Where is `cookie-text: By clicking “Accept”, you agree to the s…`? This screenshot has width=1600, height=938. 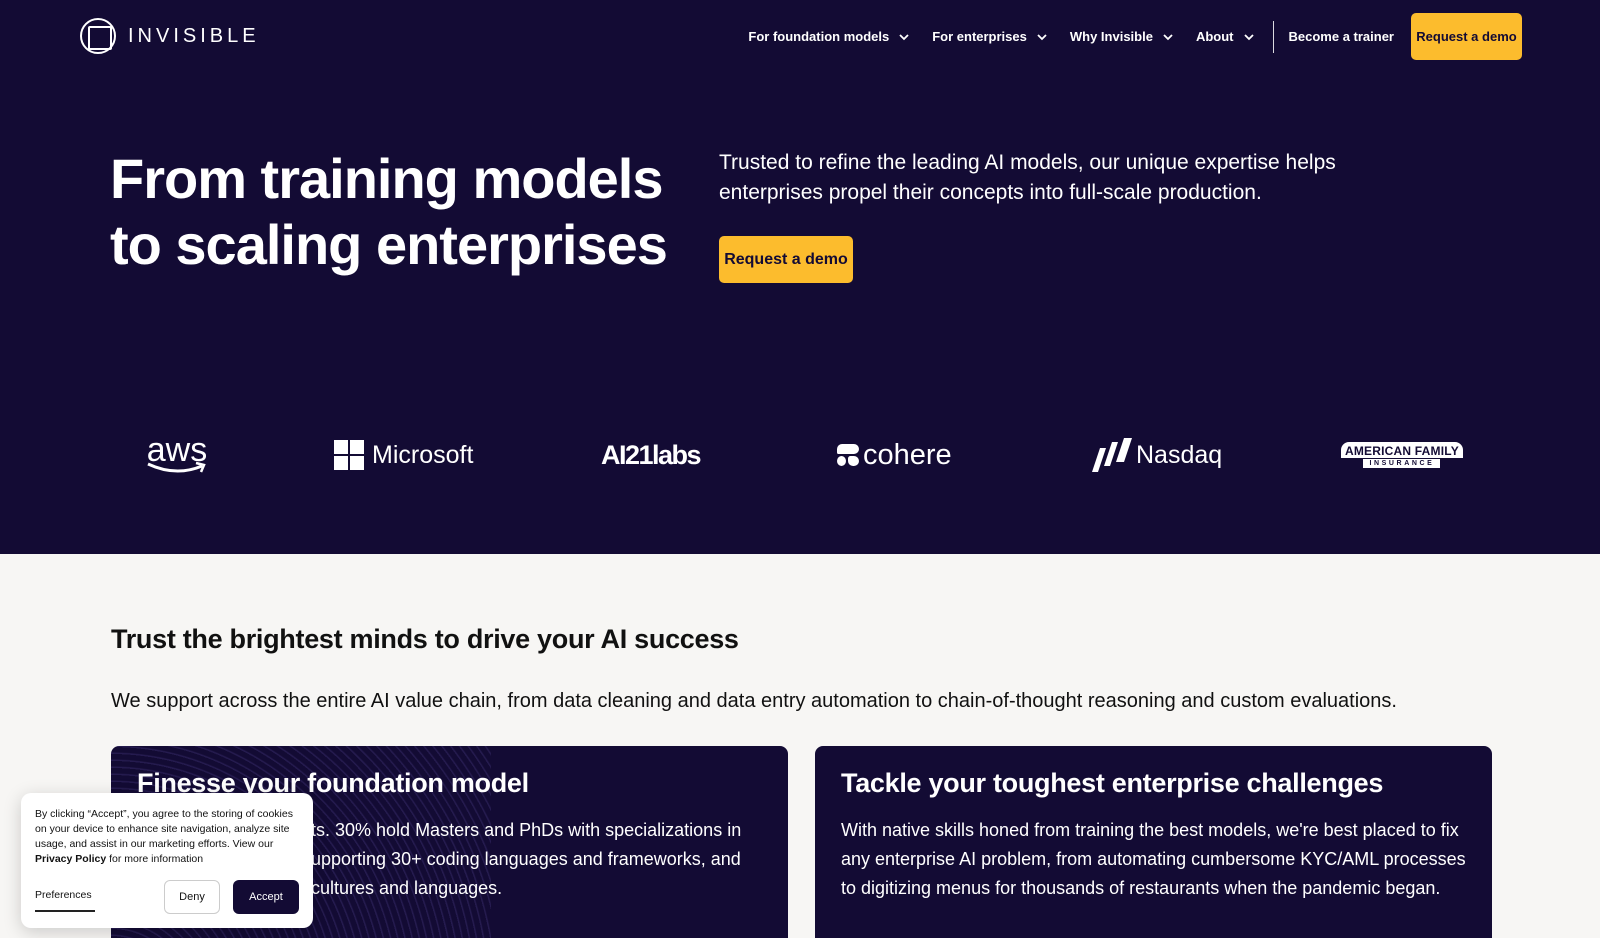
cookie-text: By clicking “Accept”, you agree to the s… is located at coordinates (170, 837).